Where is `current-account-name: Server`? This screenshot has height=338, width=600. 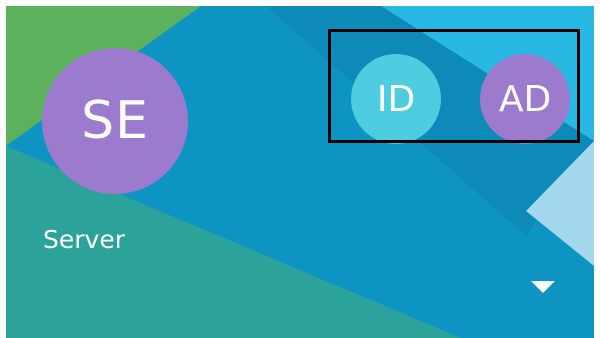 current-account-name: Server is located at coordinates (84, 239).